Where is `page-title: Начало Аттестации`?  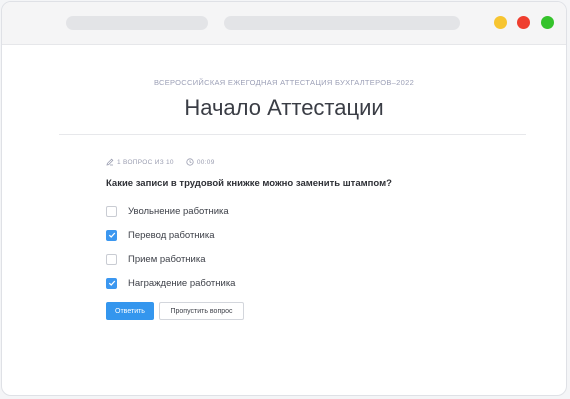
page-title: Начало Аттестации is located at coordinates (284, 107).